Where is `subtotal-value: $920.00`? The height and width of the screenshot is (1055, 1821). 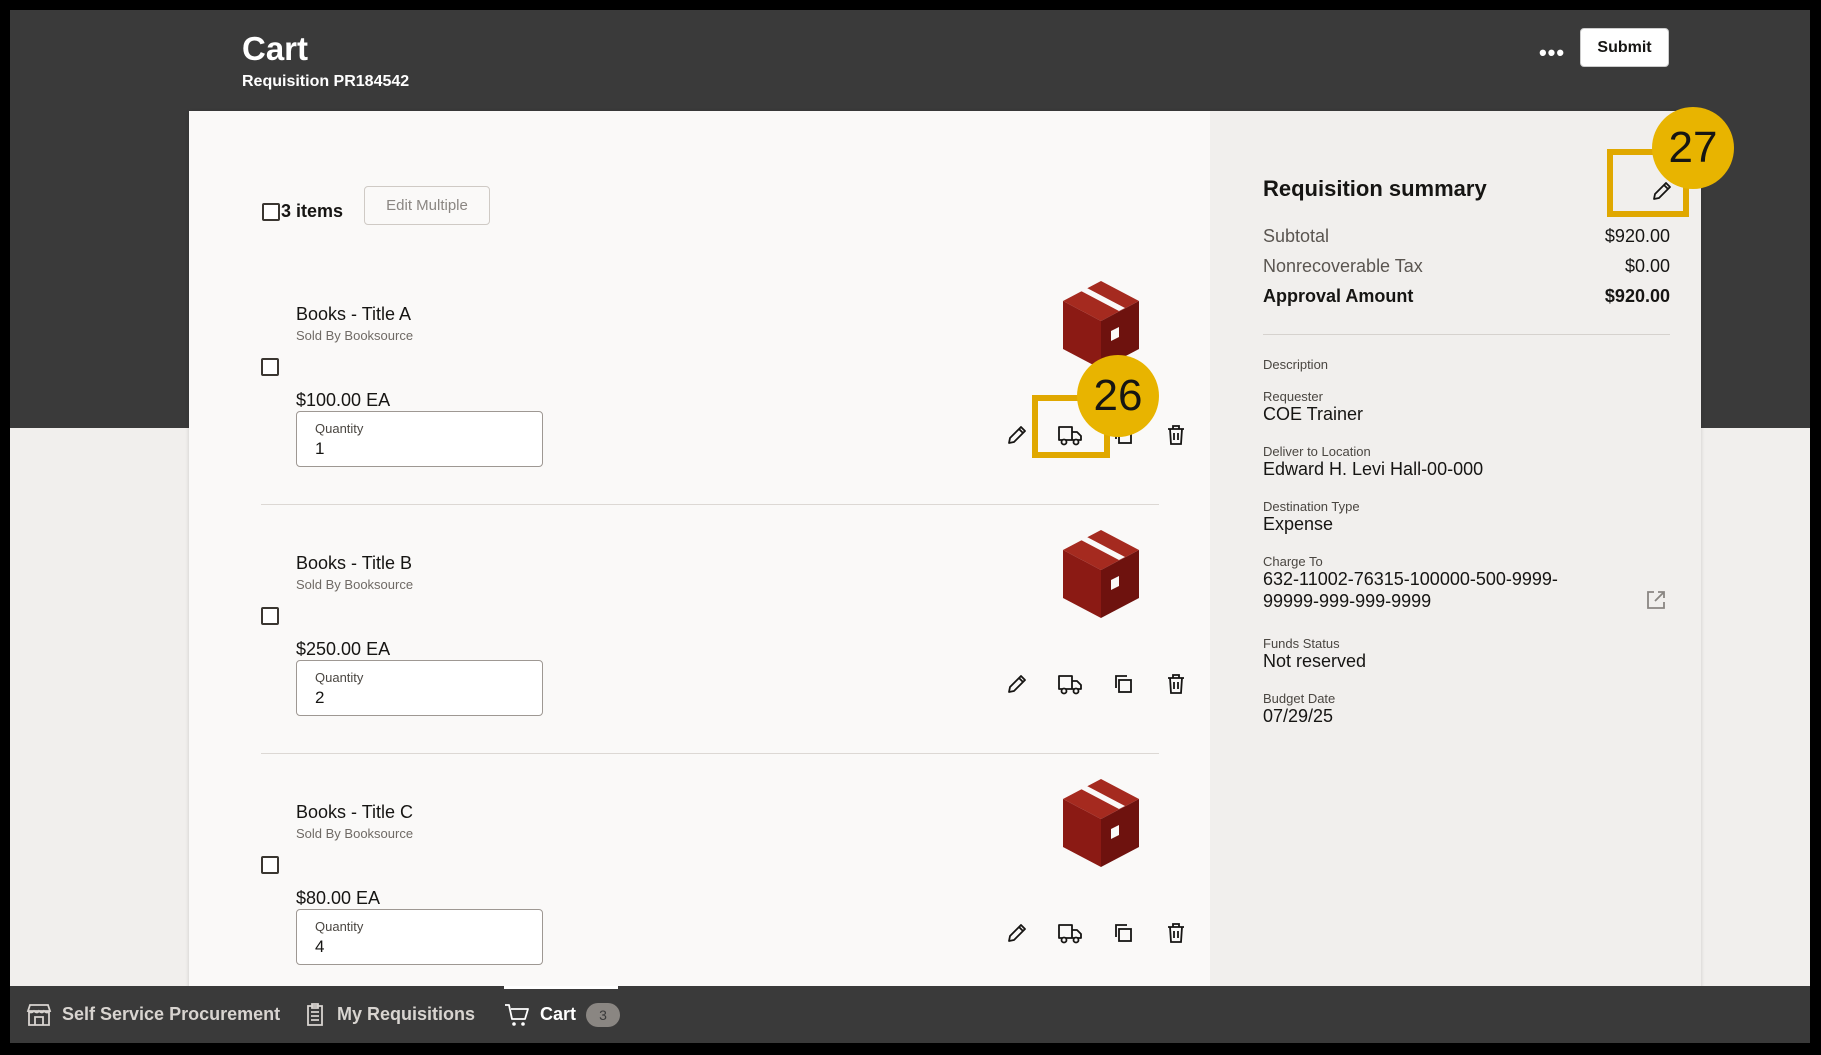
subtotal-value: $920.00 is located at coordinates (1637, 236).